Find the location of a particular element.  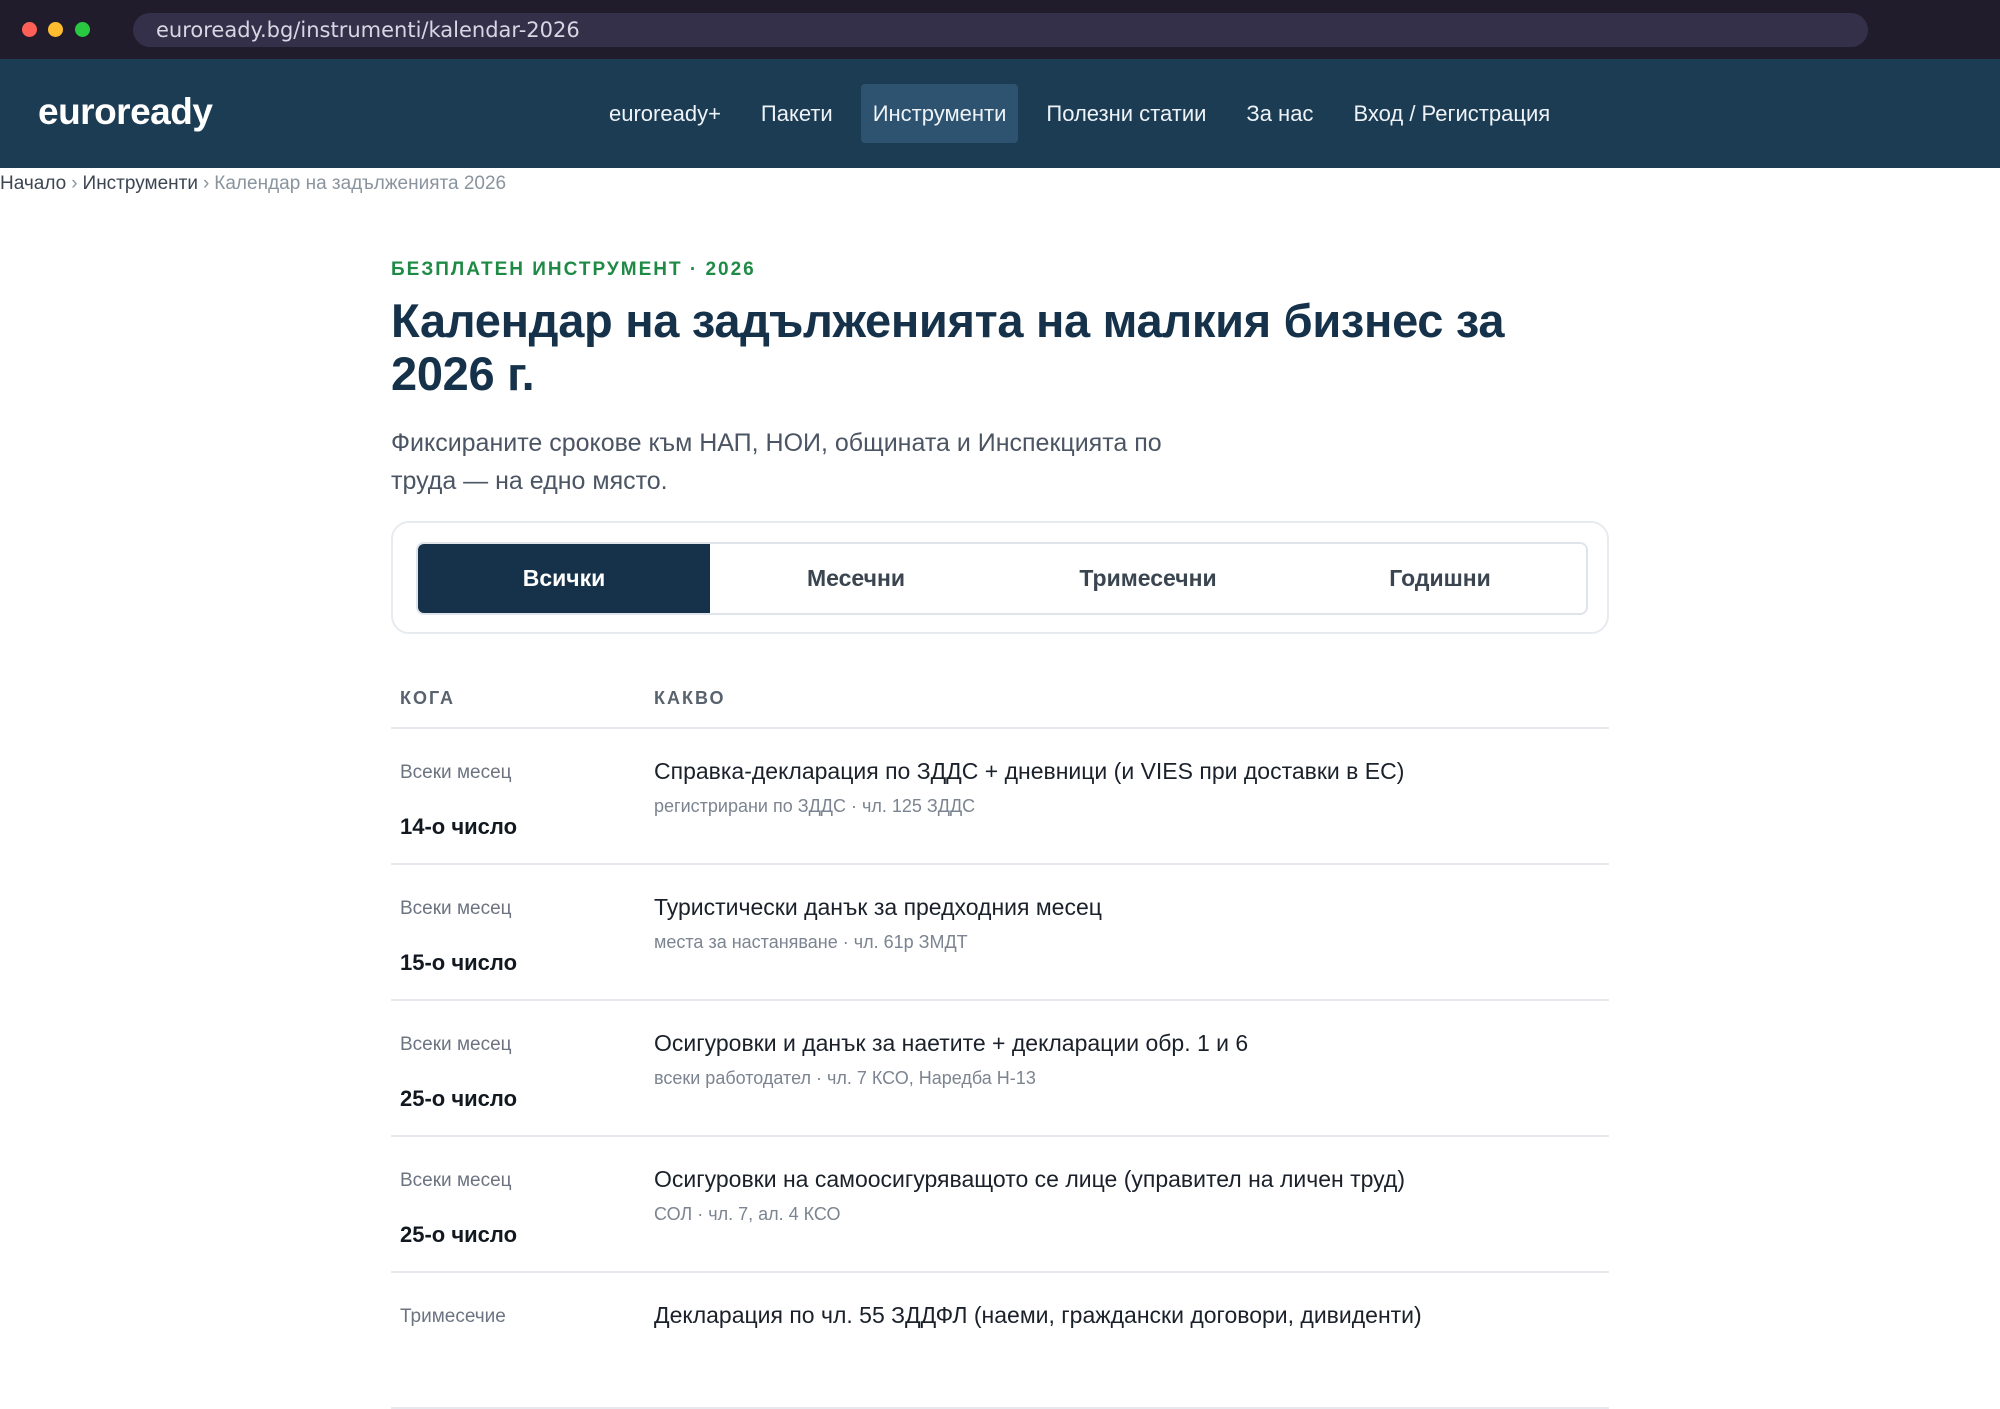

nav-item-euroready-plus: euroready+ is located at coordinates (665, 113).